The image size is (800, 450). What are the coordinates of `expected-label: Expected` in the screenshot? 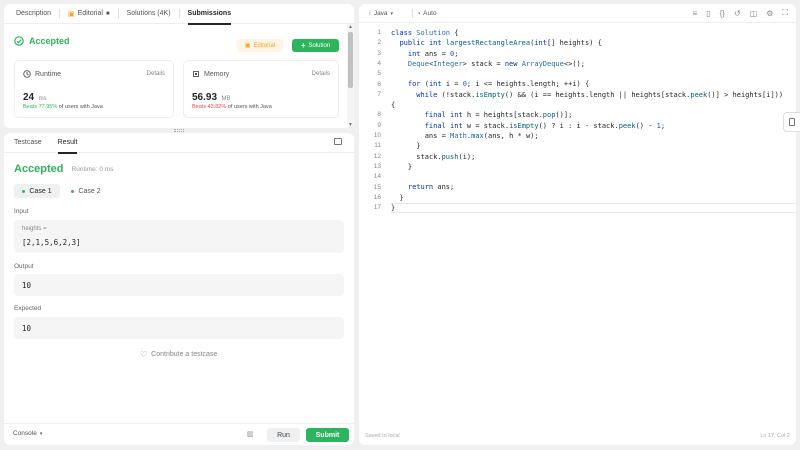 It's located at (28, 308).